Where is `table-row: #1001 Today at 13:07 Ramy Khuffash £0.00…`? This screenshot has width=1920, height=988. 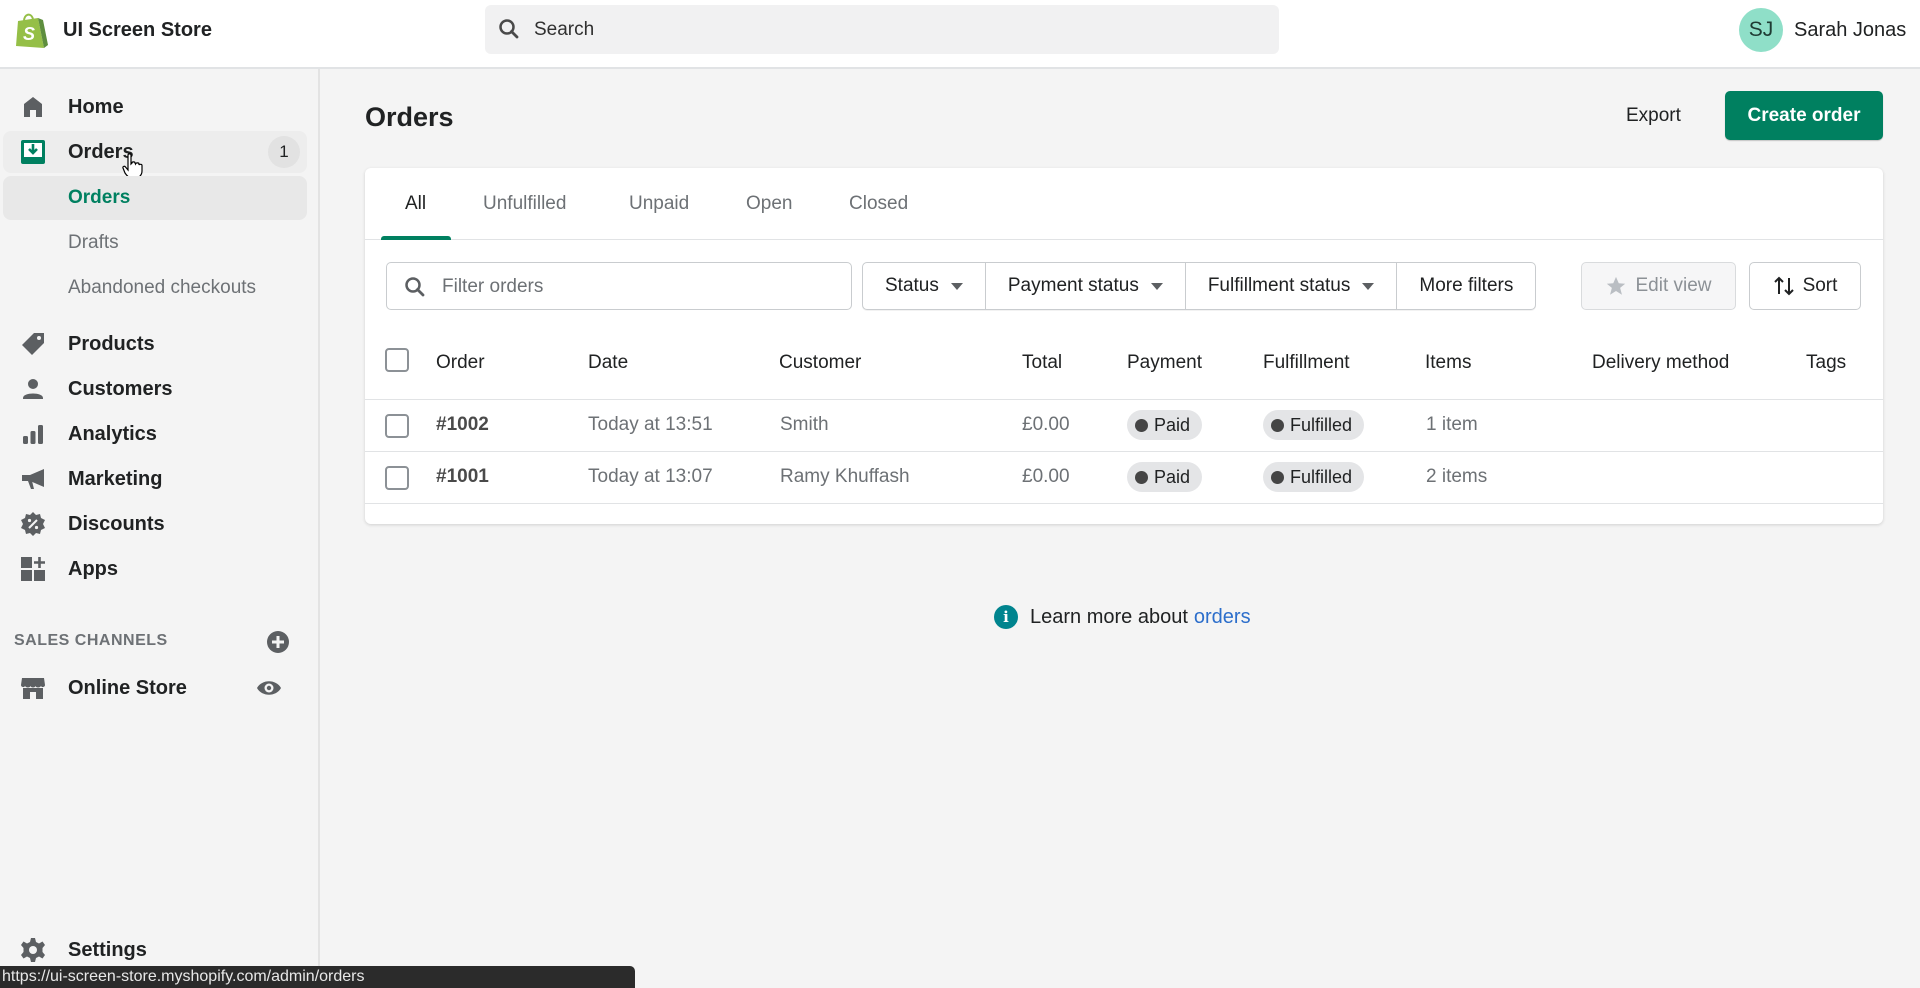
table-row: #1001 Today at 13:07 Ramy Khuffash £0.00… is located at coordinates (1124, 478).